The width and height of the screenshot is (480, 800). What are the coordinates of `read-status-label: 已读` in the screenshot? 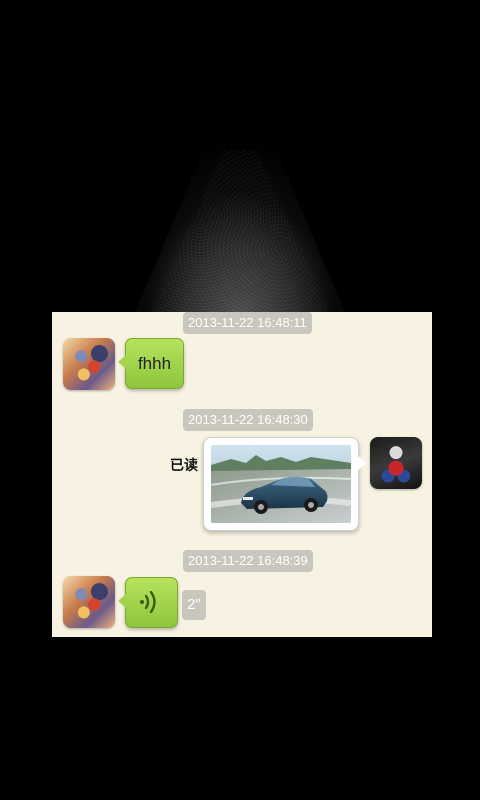 It's located at (184, 466).